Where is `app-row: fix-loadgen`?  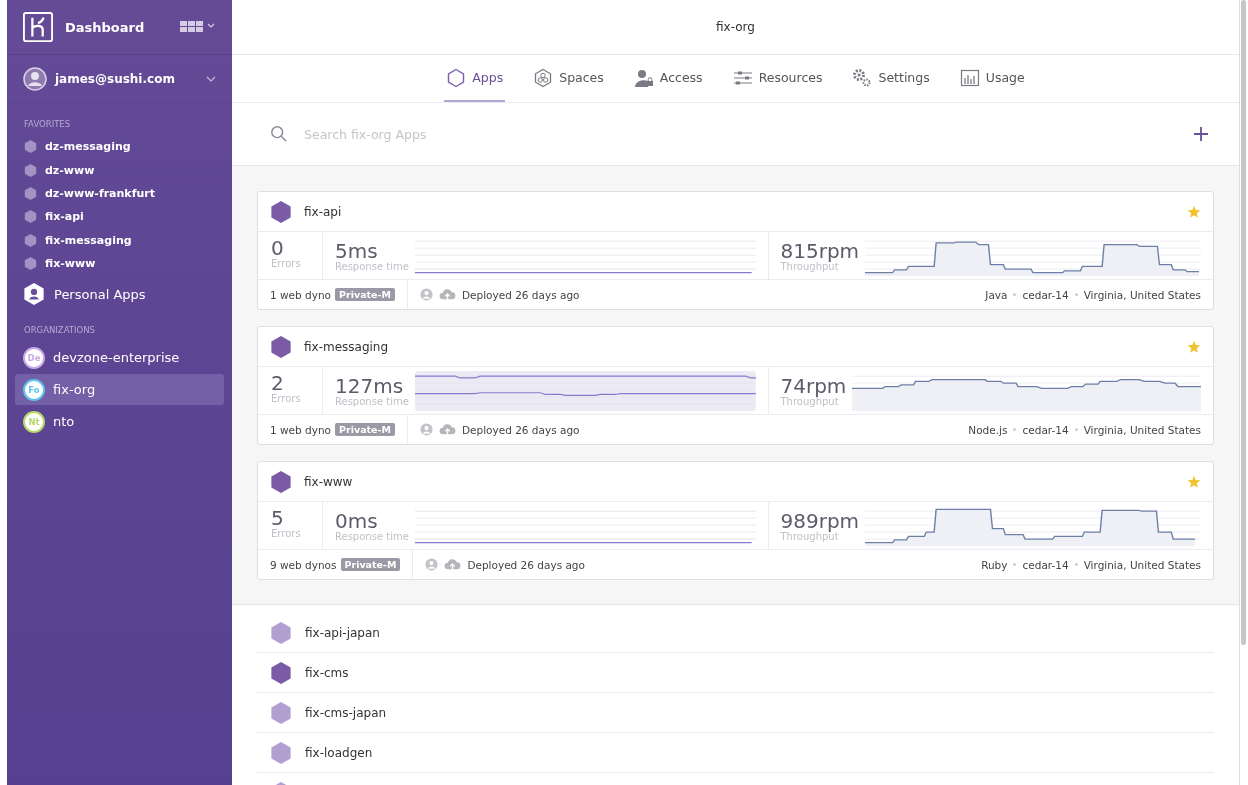
app-row: fix-loadgen is located at coordinates (735, 753).